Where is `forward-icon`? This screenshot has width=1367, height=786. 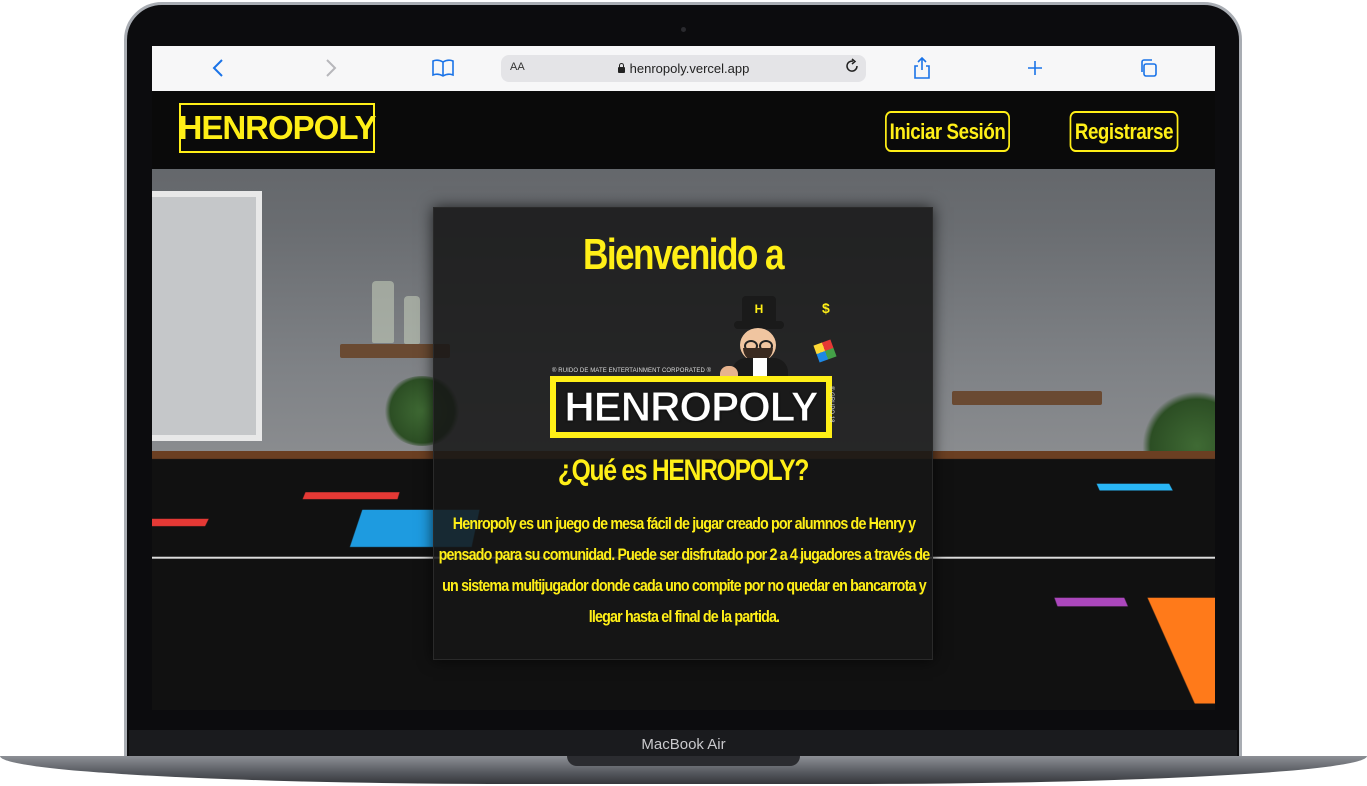
forward-icon is located at coordinates (331, 68).